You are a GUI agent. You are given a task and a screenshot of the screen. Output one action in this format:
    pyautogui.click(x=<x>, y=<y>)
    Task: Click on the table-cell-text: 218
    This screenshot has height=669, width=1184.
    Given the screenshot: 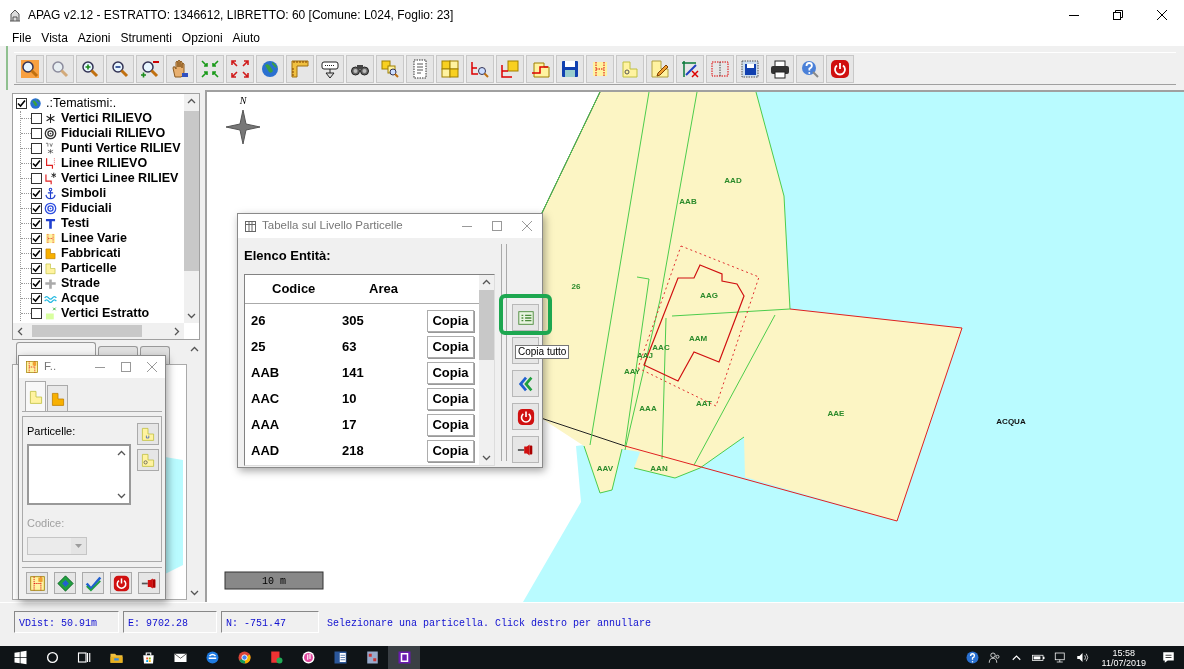 What is the action you would take?
    pyautogui.click(x=353, y=450)
    